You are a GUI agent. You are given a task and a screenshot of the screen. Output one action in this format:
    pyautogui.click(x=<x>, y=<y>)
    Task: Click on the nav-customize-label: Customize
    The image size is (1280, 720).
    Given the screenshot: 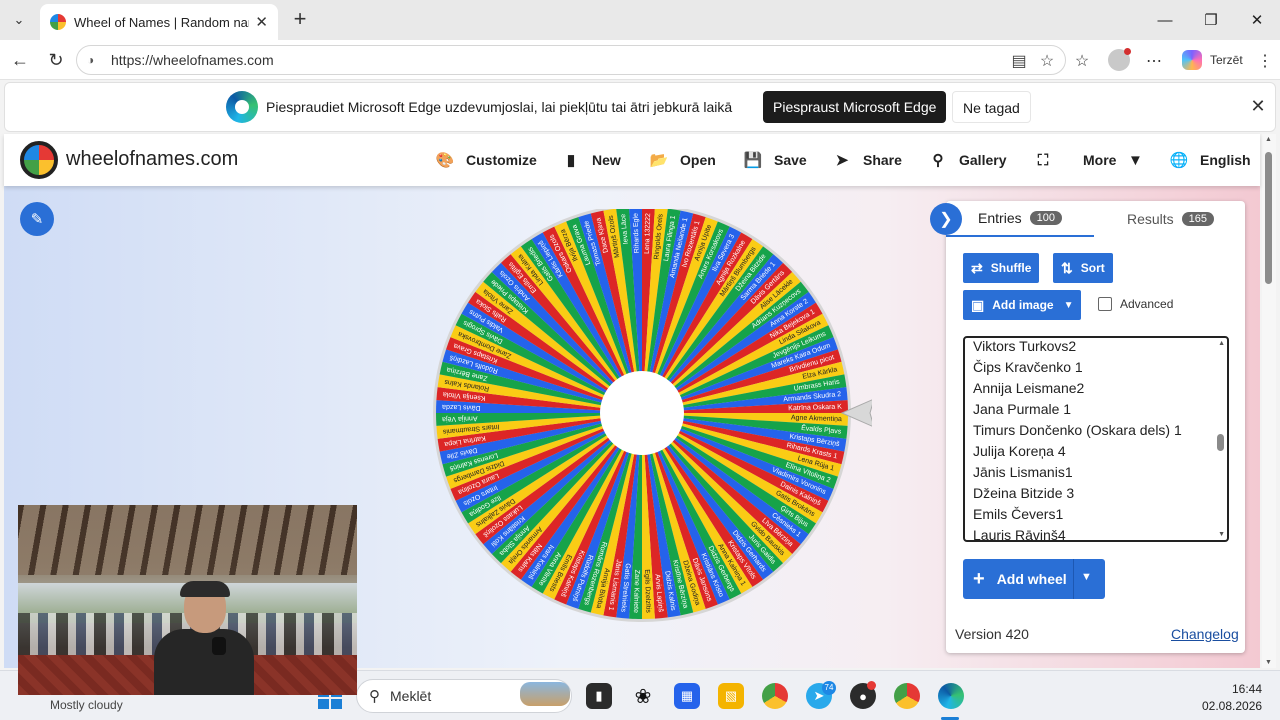 What is the action you would take?
    pyautogui.click(x=501, y=160)
    